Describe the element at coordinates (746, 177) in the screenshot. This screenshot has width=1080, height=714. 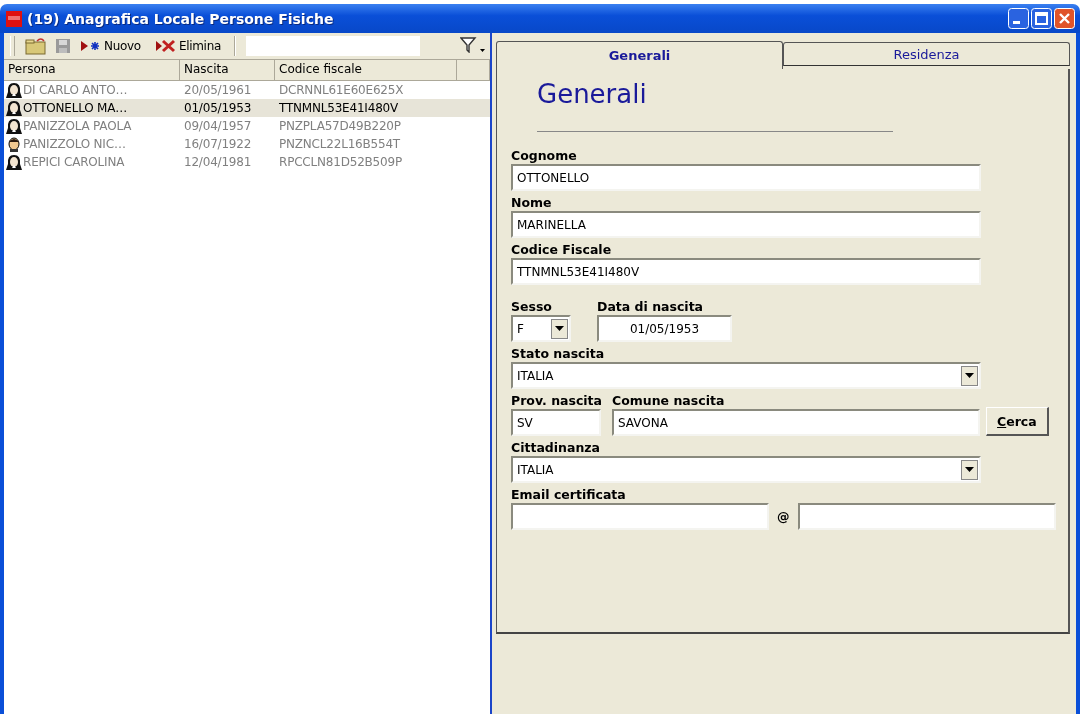
I see `input-field: OTTONELLO` at that location.